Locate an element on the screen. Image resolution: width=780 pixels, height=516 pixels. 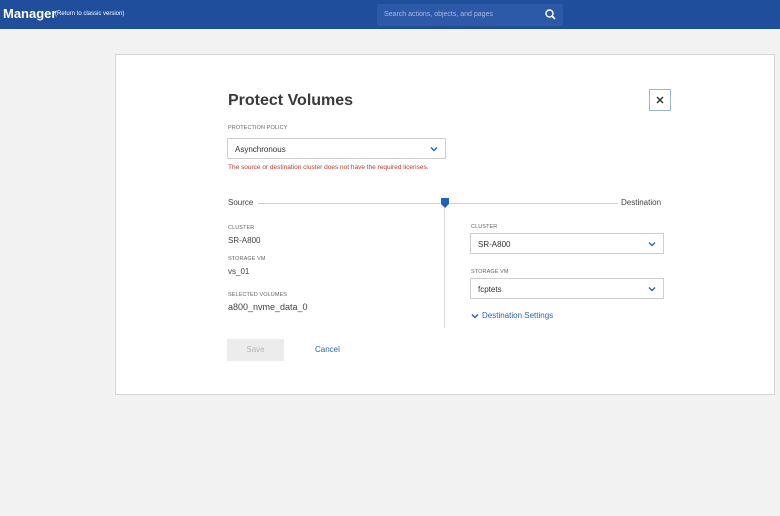
source-storage-vm-value: vs_01 is located at coordinates (239, 271).